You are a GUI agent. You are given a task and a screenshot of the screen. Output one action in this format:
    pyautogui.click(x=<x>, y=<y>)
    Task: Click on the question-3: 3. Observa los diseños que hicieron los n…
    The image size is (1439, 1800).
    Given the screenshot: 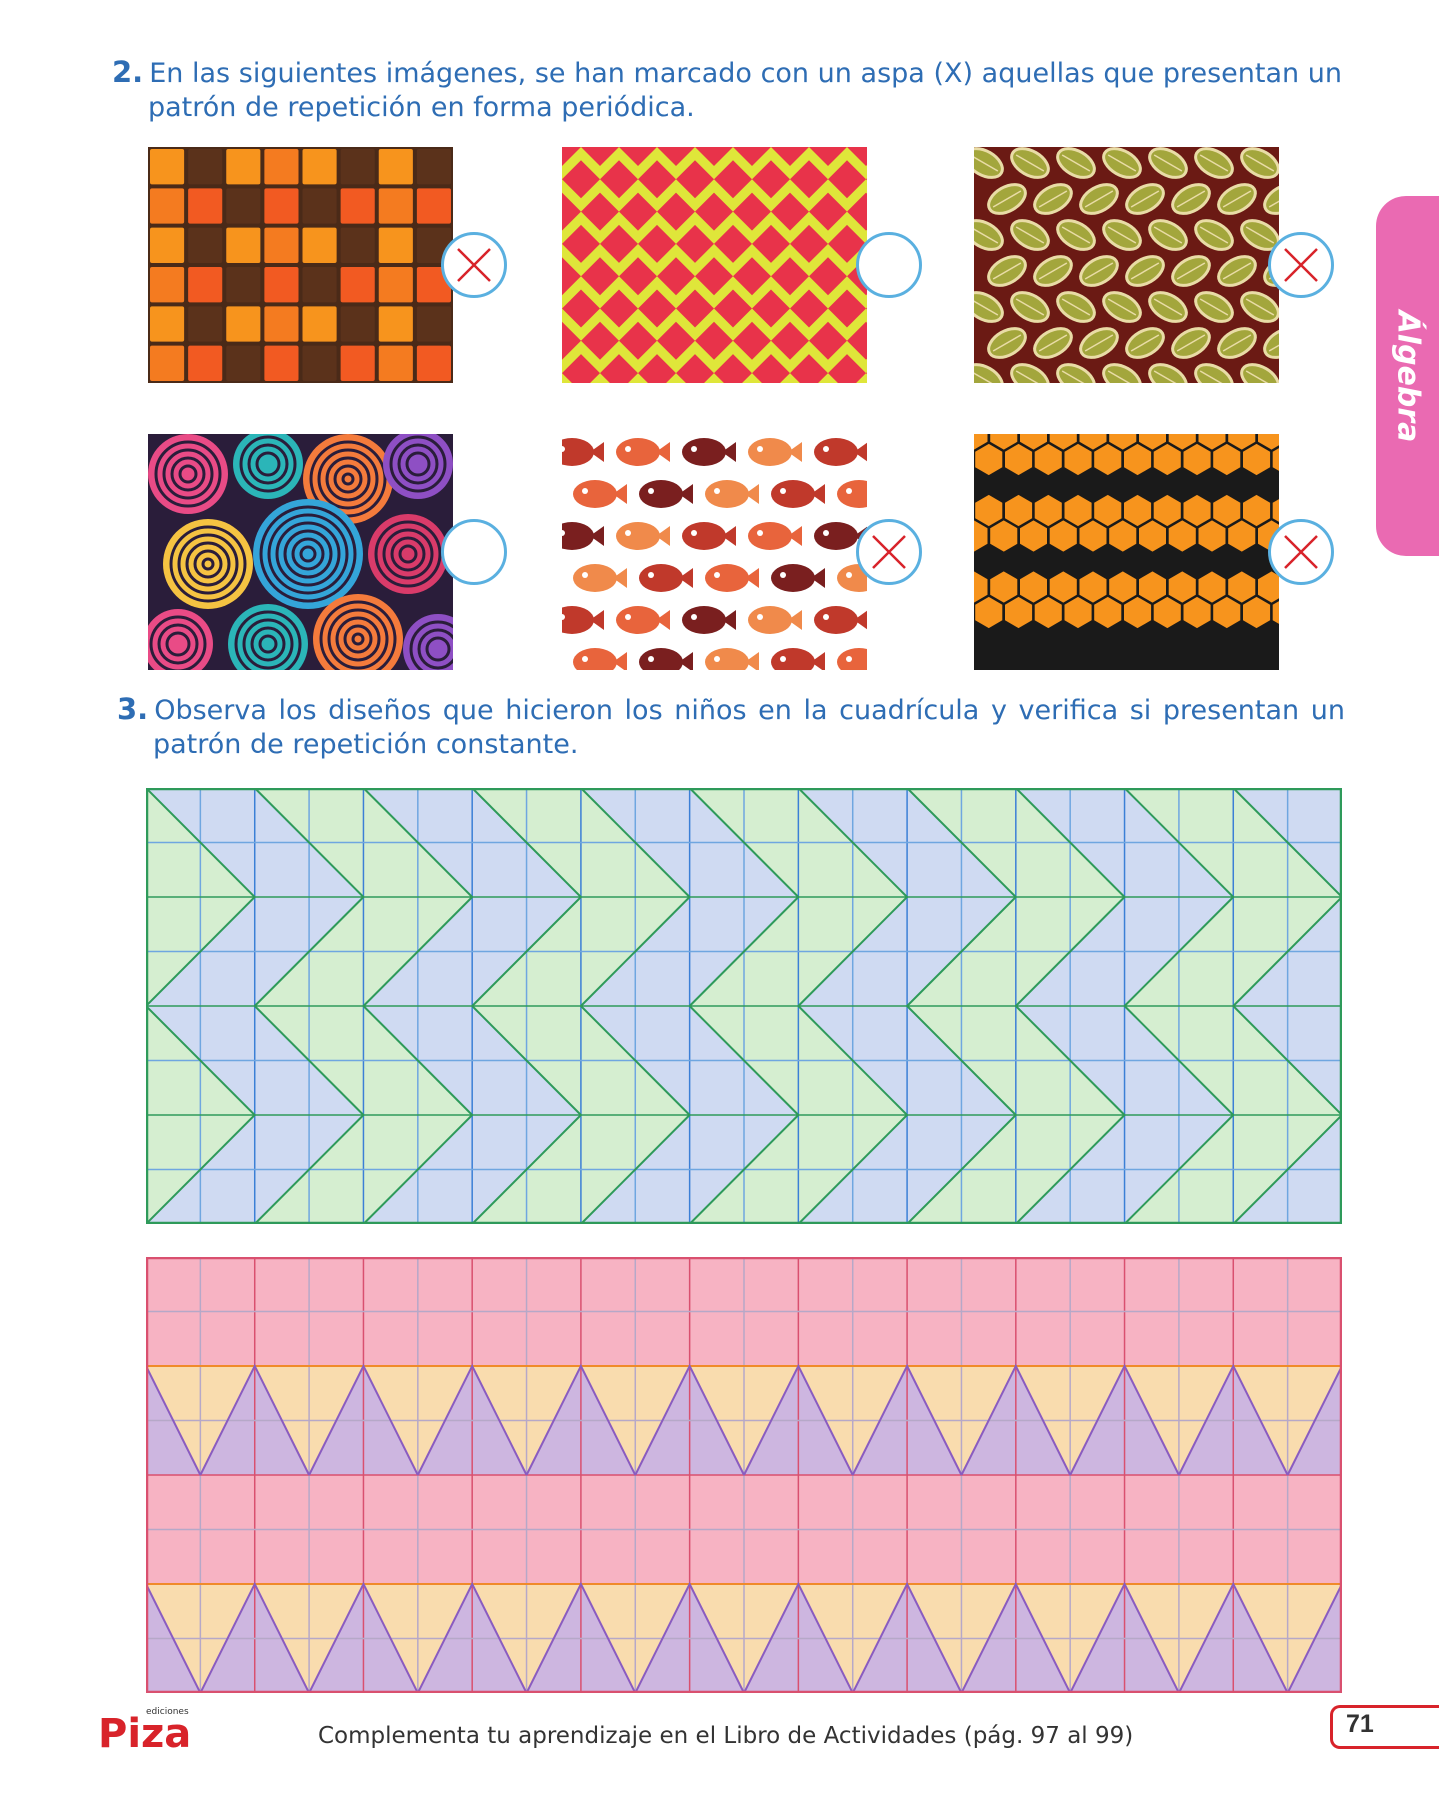 What is the action you would take?
    pyautogui.click(x=731, y=727)
    